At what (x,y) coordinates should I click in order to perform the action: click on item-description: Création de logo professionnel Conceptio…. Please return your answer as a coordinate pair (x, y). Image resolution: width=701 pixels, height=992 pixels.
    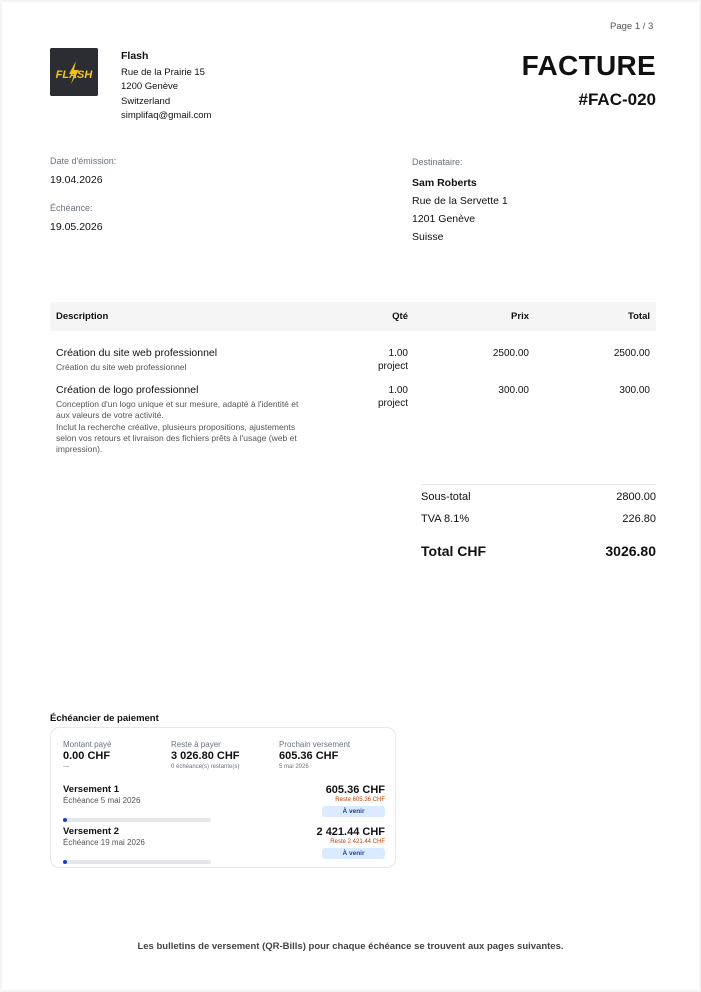
    Looking at the image, I should click on (203, 419).